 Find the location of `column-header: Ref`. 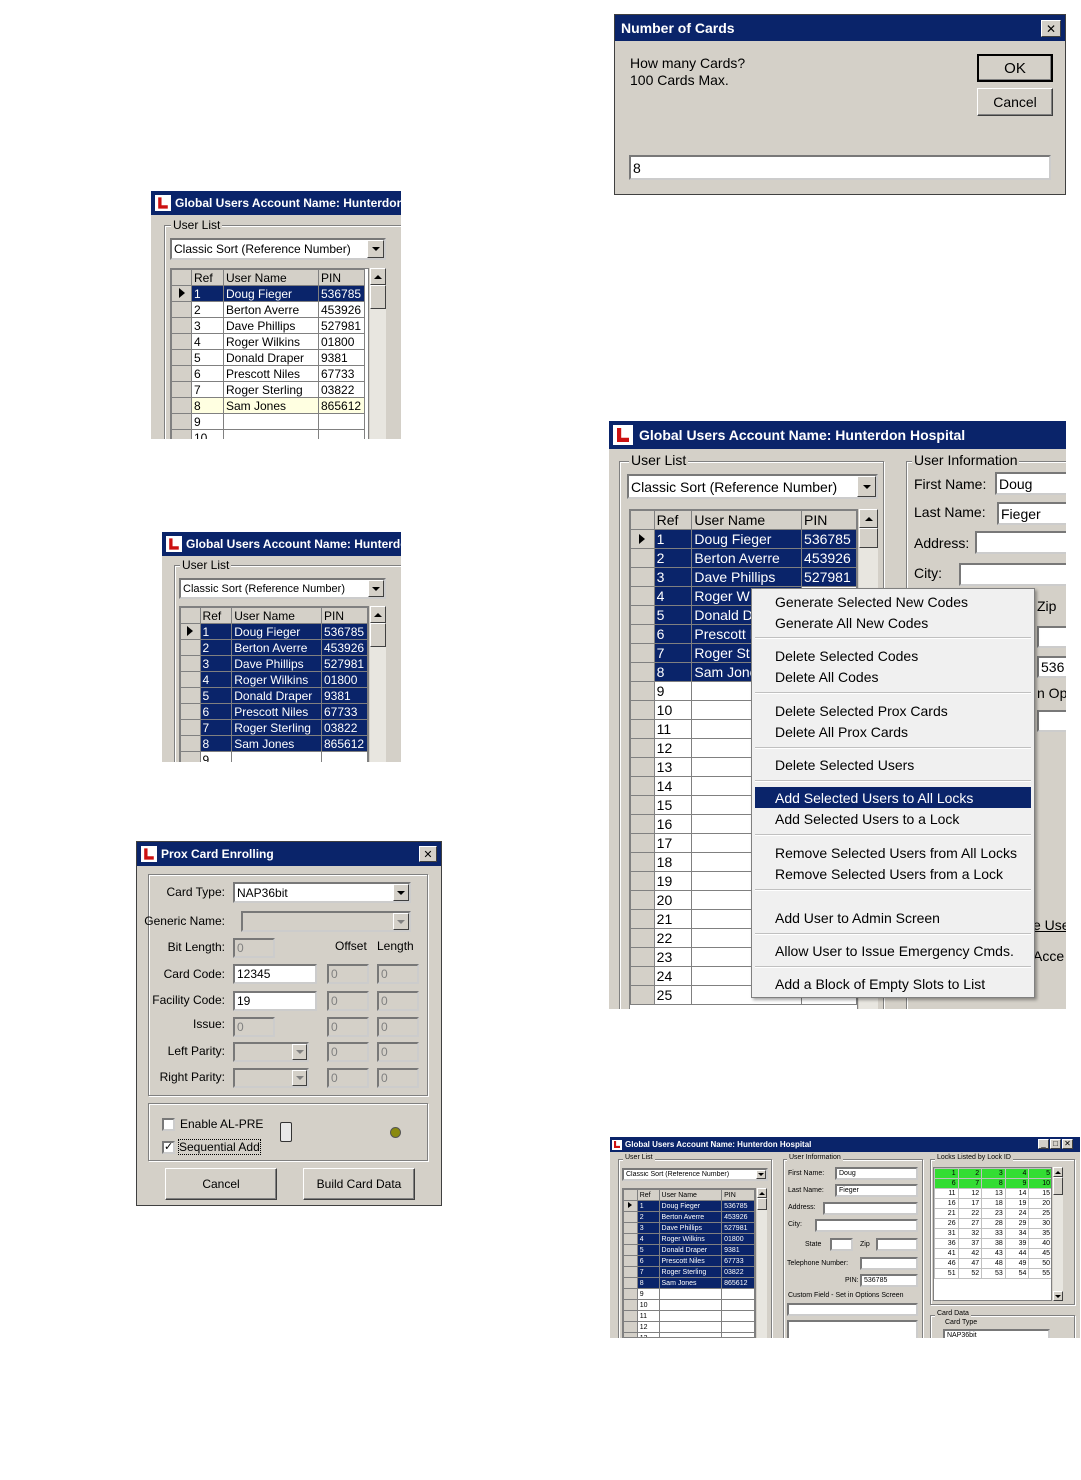

column-header: Ref is located at coordinates (673, 520).